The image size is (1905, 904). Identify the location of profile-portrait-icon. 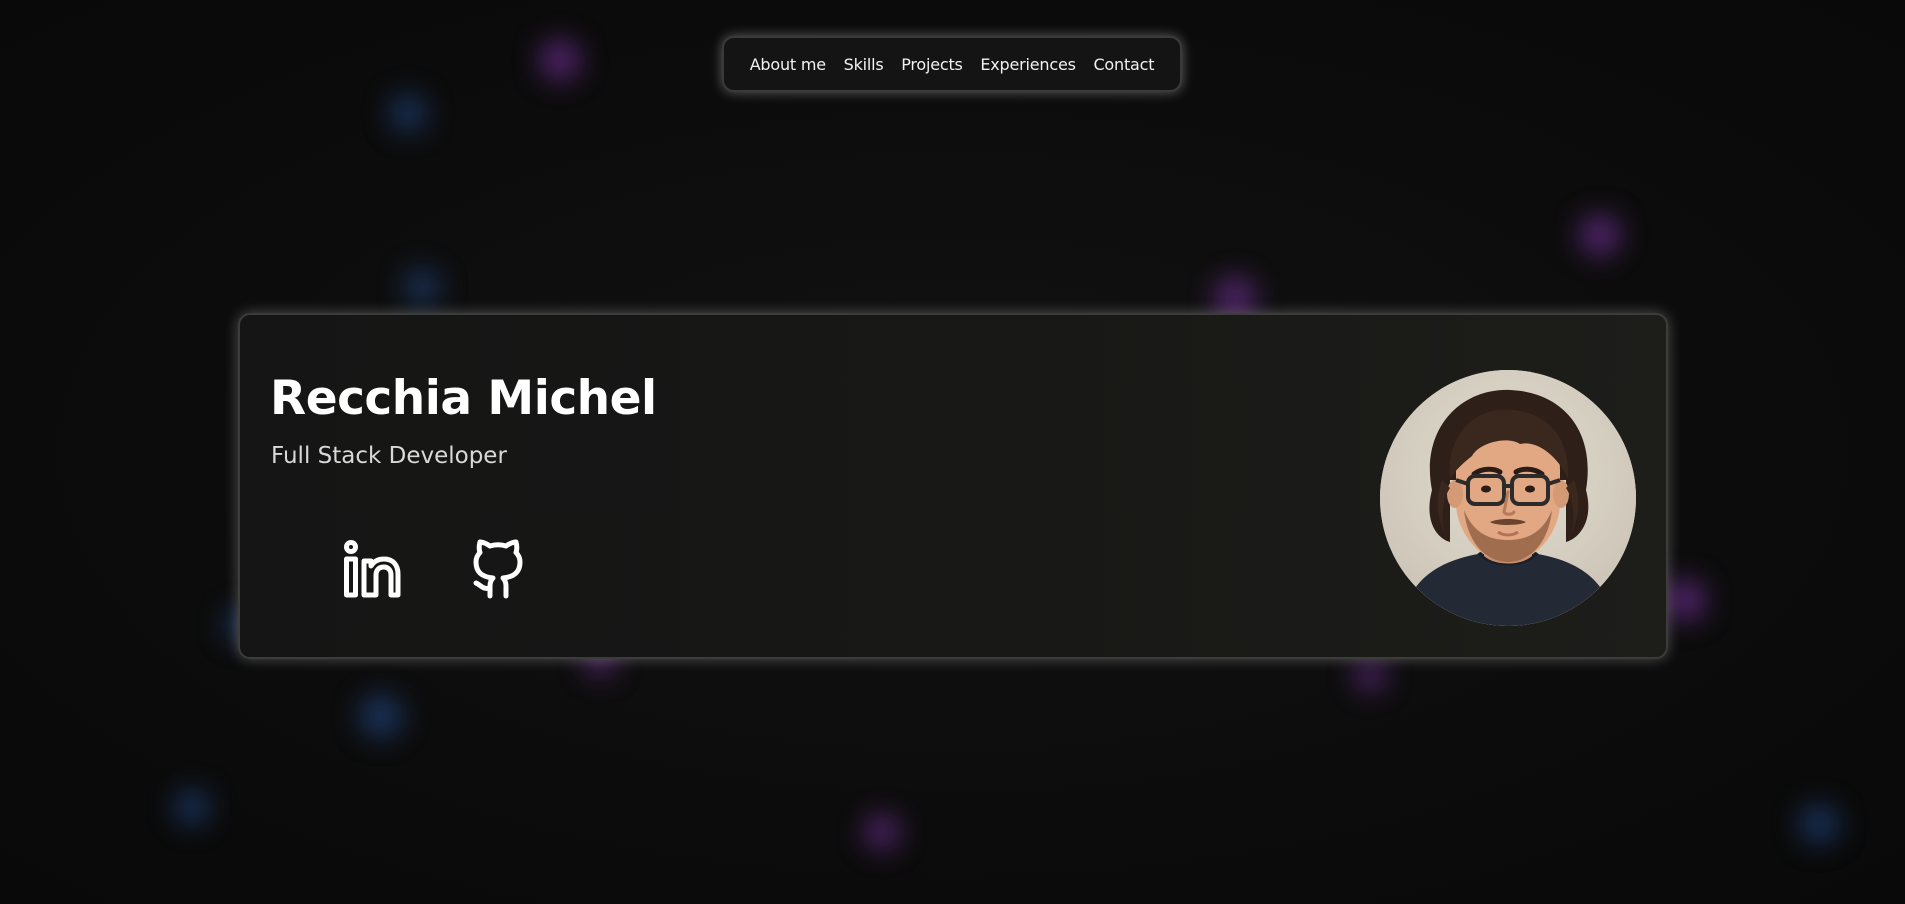
(1508, 498).